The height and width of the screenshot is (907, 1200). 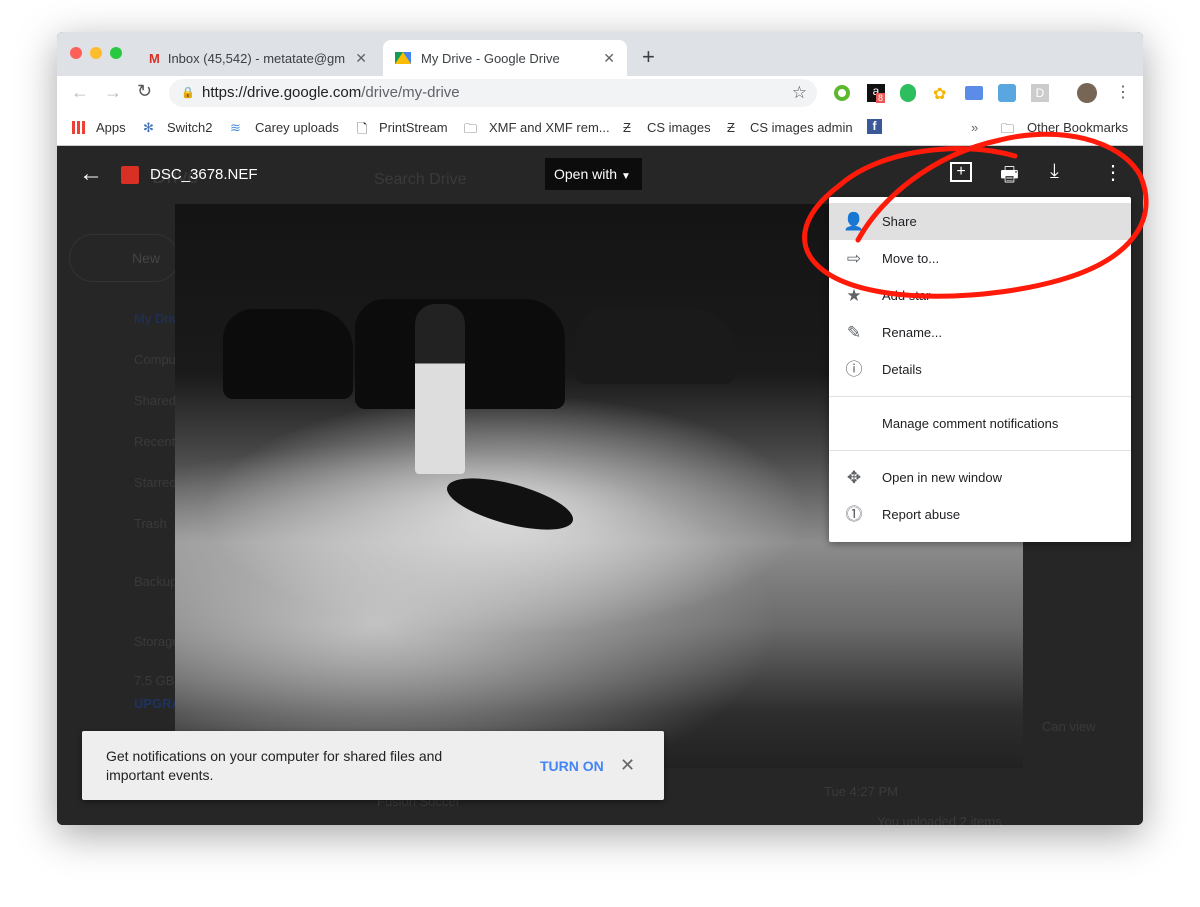 What do you see at coordinates (91, 174) in the screenshot?
I see `back-arrow-icon: ←` at bounding box center [91, 174].